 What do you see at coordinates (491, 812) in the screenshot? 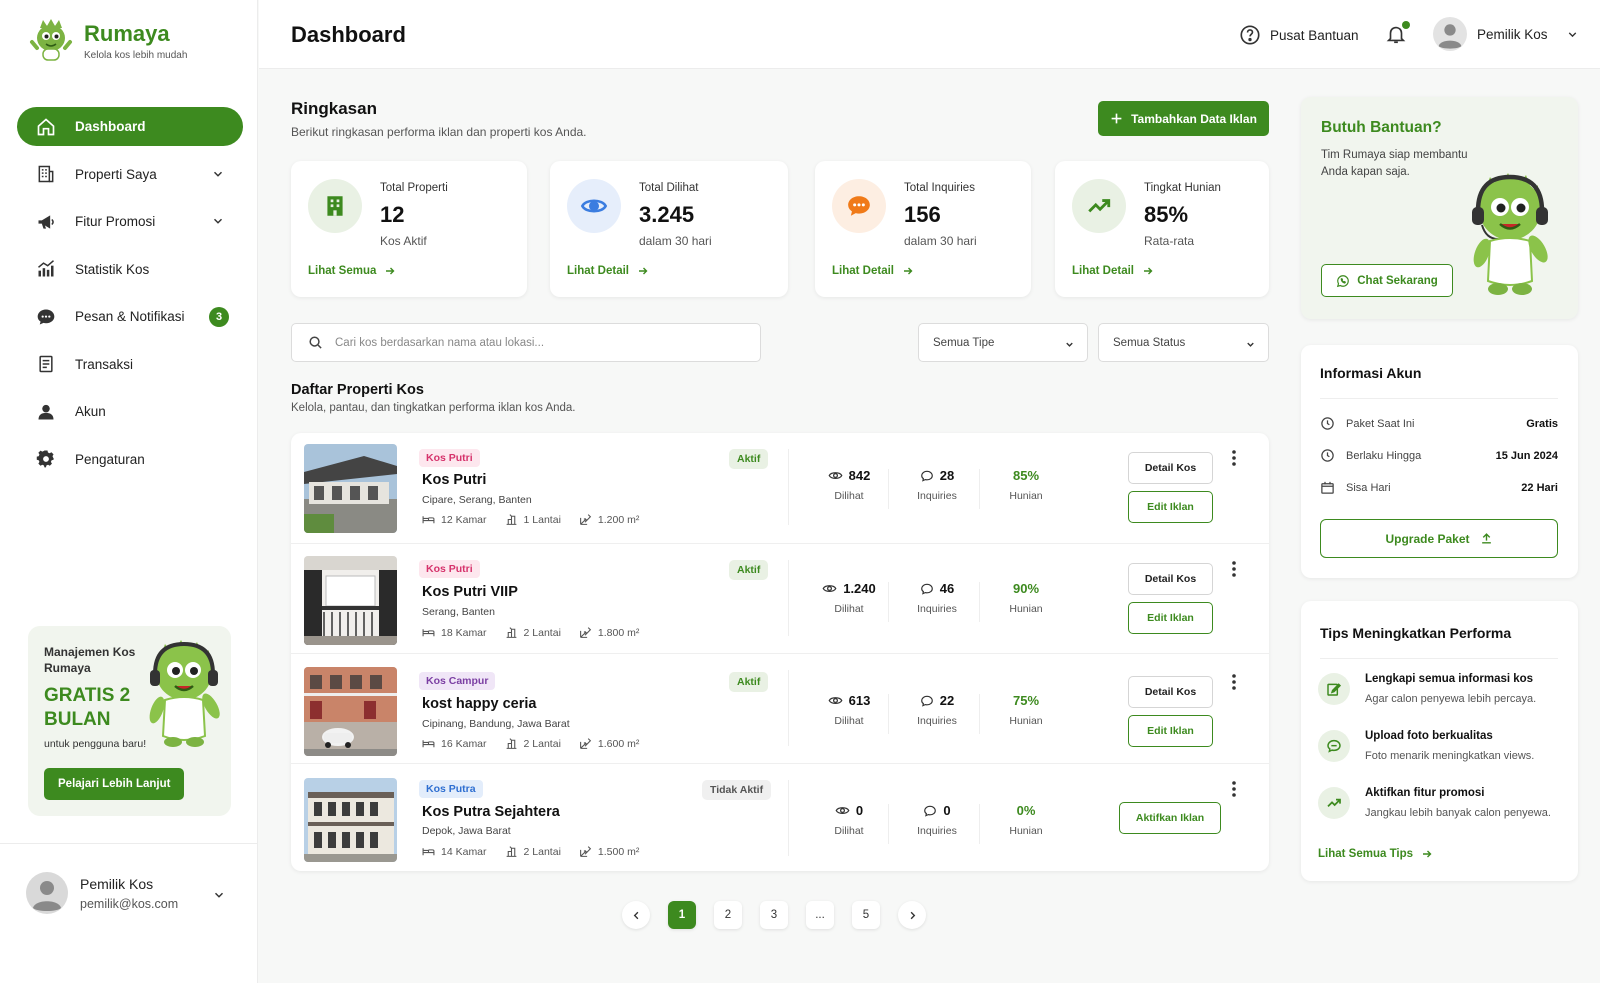
I see `property-name: Kos Putra Sejahtera` at bounding box center [491, 812].